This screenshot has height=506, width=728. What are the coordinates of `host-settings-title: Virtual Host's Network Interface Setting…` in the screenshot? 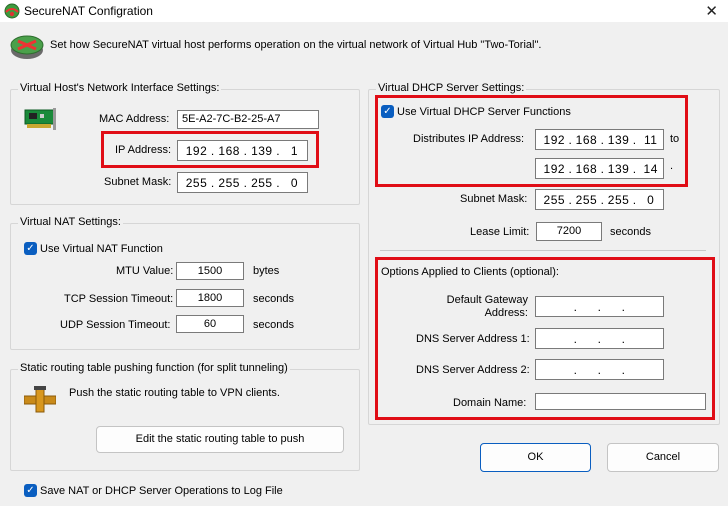 It's located at (120, 88).